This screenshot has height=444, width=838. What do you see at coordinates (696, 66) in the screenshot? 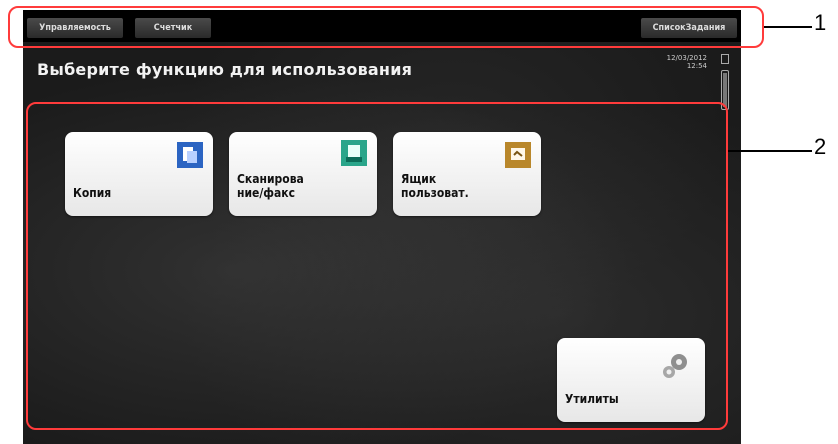
I see `time-text: 12:54` at bounding box center [696, 66].